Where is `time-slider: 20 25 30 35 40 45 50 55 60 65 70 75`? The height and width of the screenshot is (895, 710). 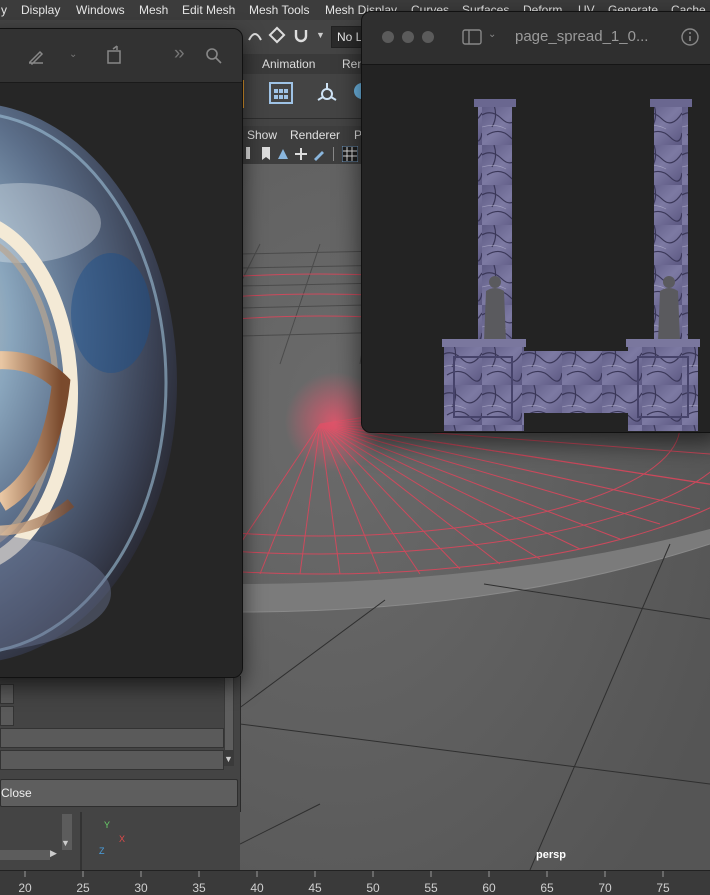 time-slider: 20 25 30 35 40 45 50 55 60 65 70 75 is located at coordinates (355, 882).